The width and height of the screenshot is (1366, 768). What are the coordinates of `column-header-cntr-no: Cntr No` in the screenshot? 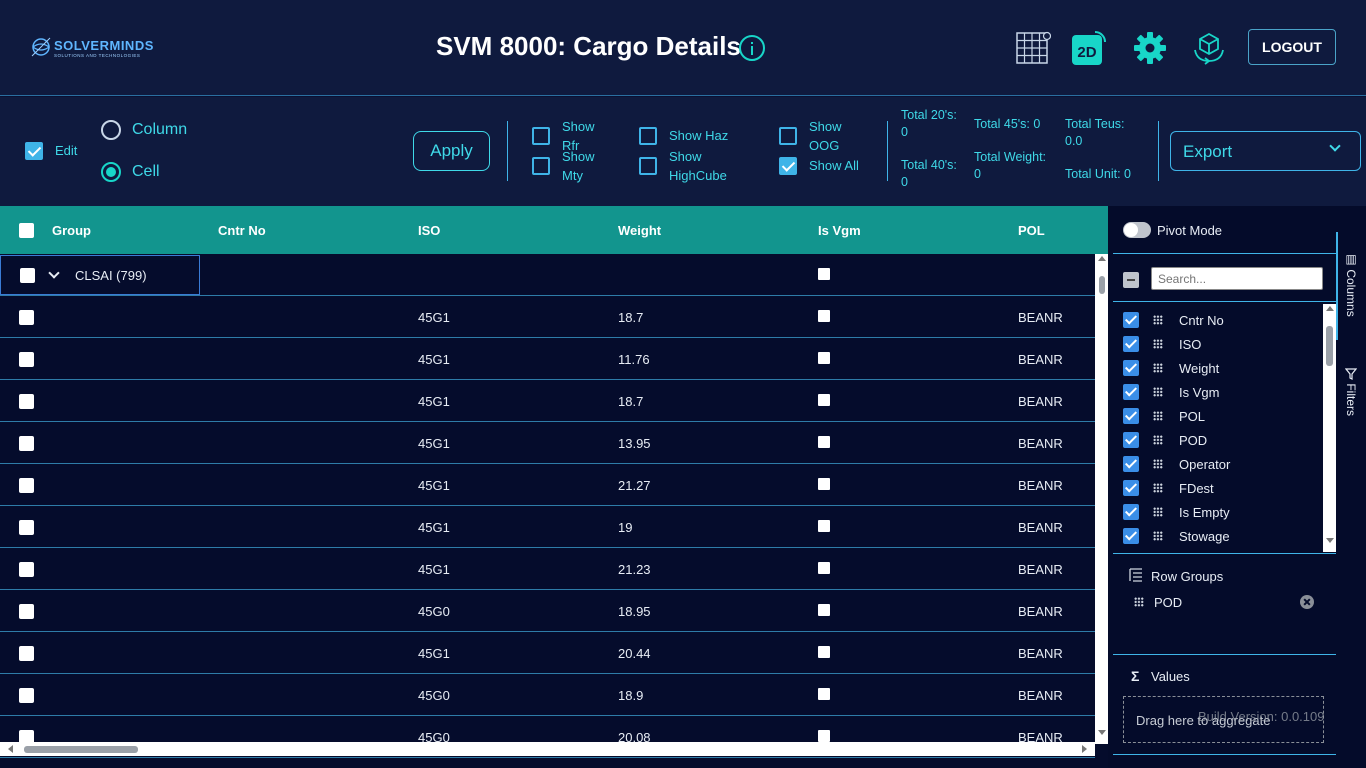 It's located at (242, 230).